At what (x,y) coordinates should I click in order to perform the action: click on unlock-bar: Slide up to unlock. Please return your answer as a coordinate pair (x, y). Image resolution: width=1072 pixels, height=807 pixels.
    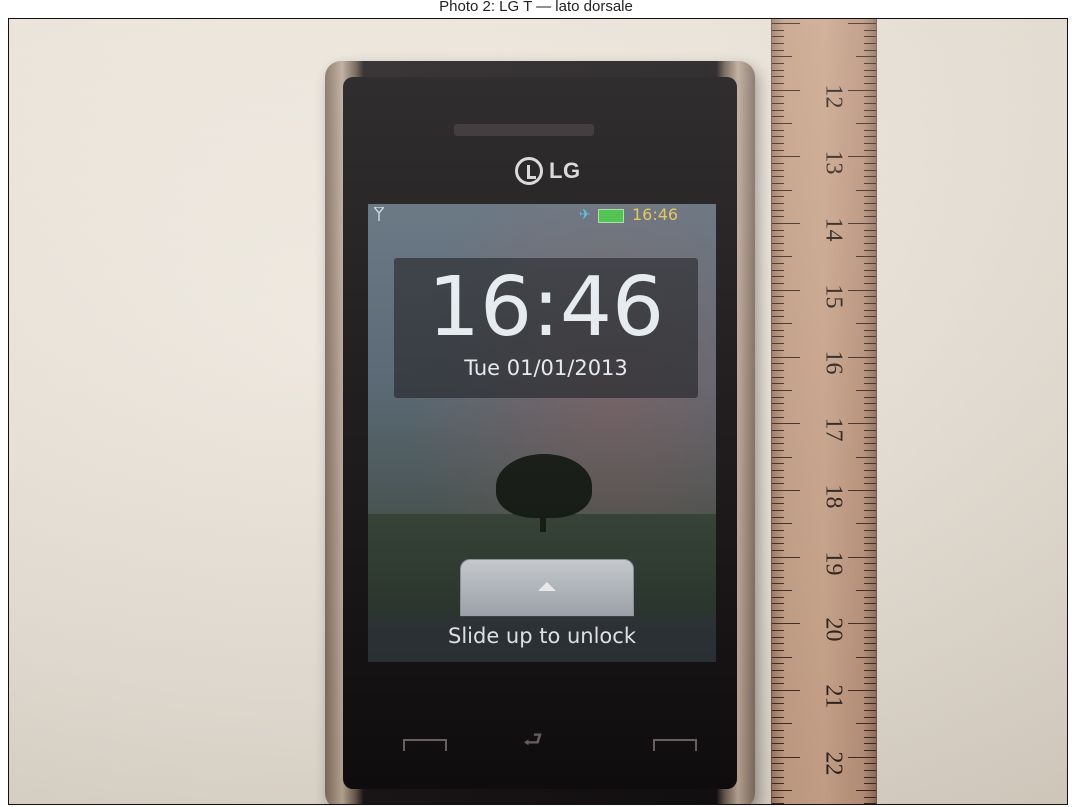
    Looking at the image, I should click on (542, 639).